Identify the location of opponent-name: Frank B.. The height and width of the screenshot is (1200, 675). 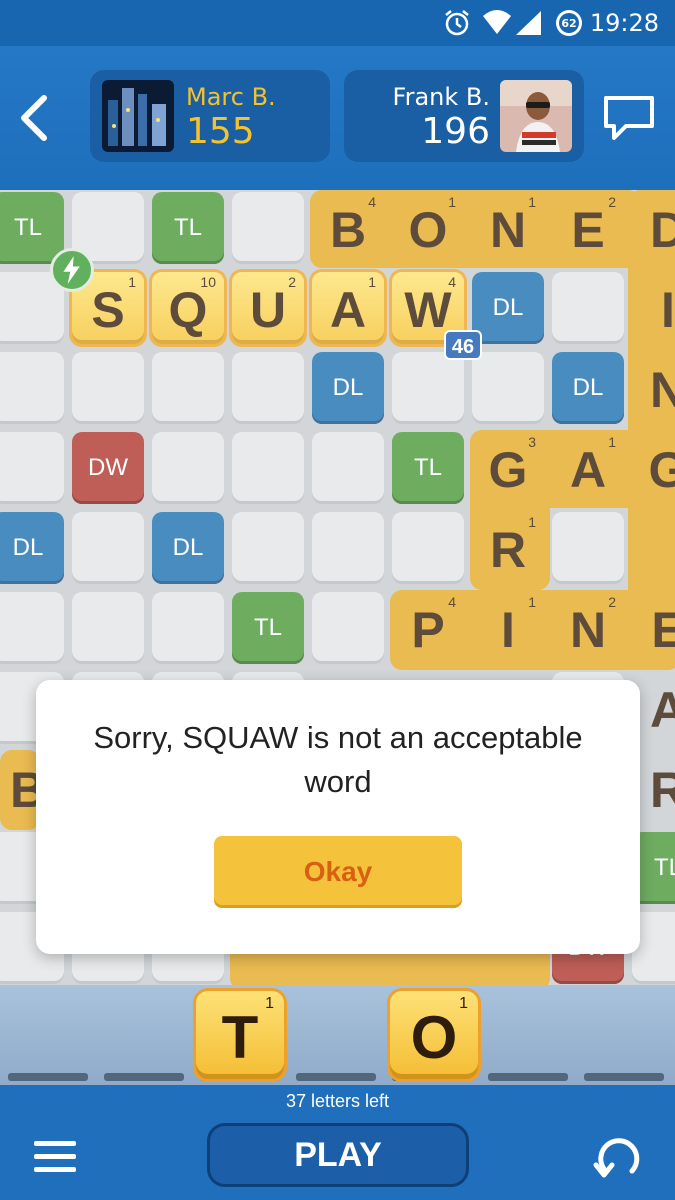
(441, 97).